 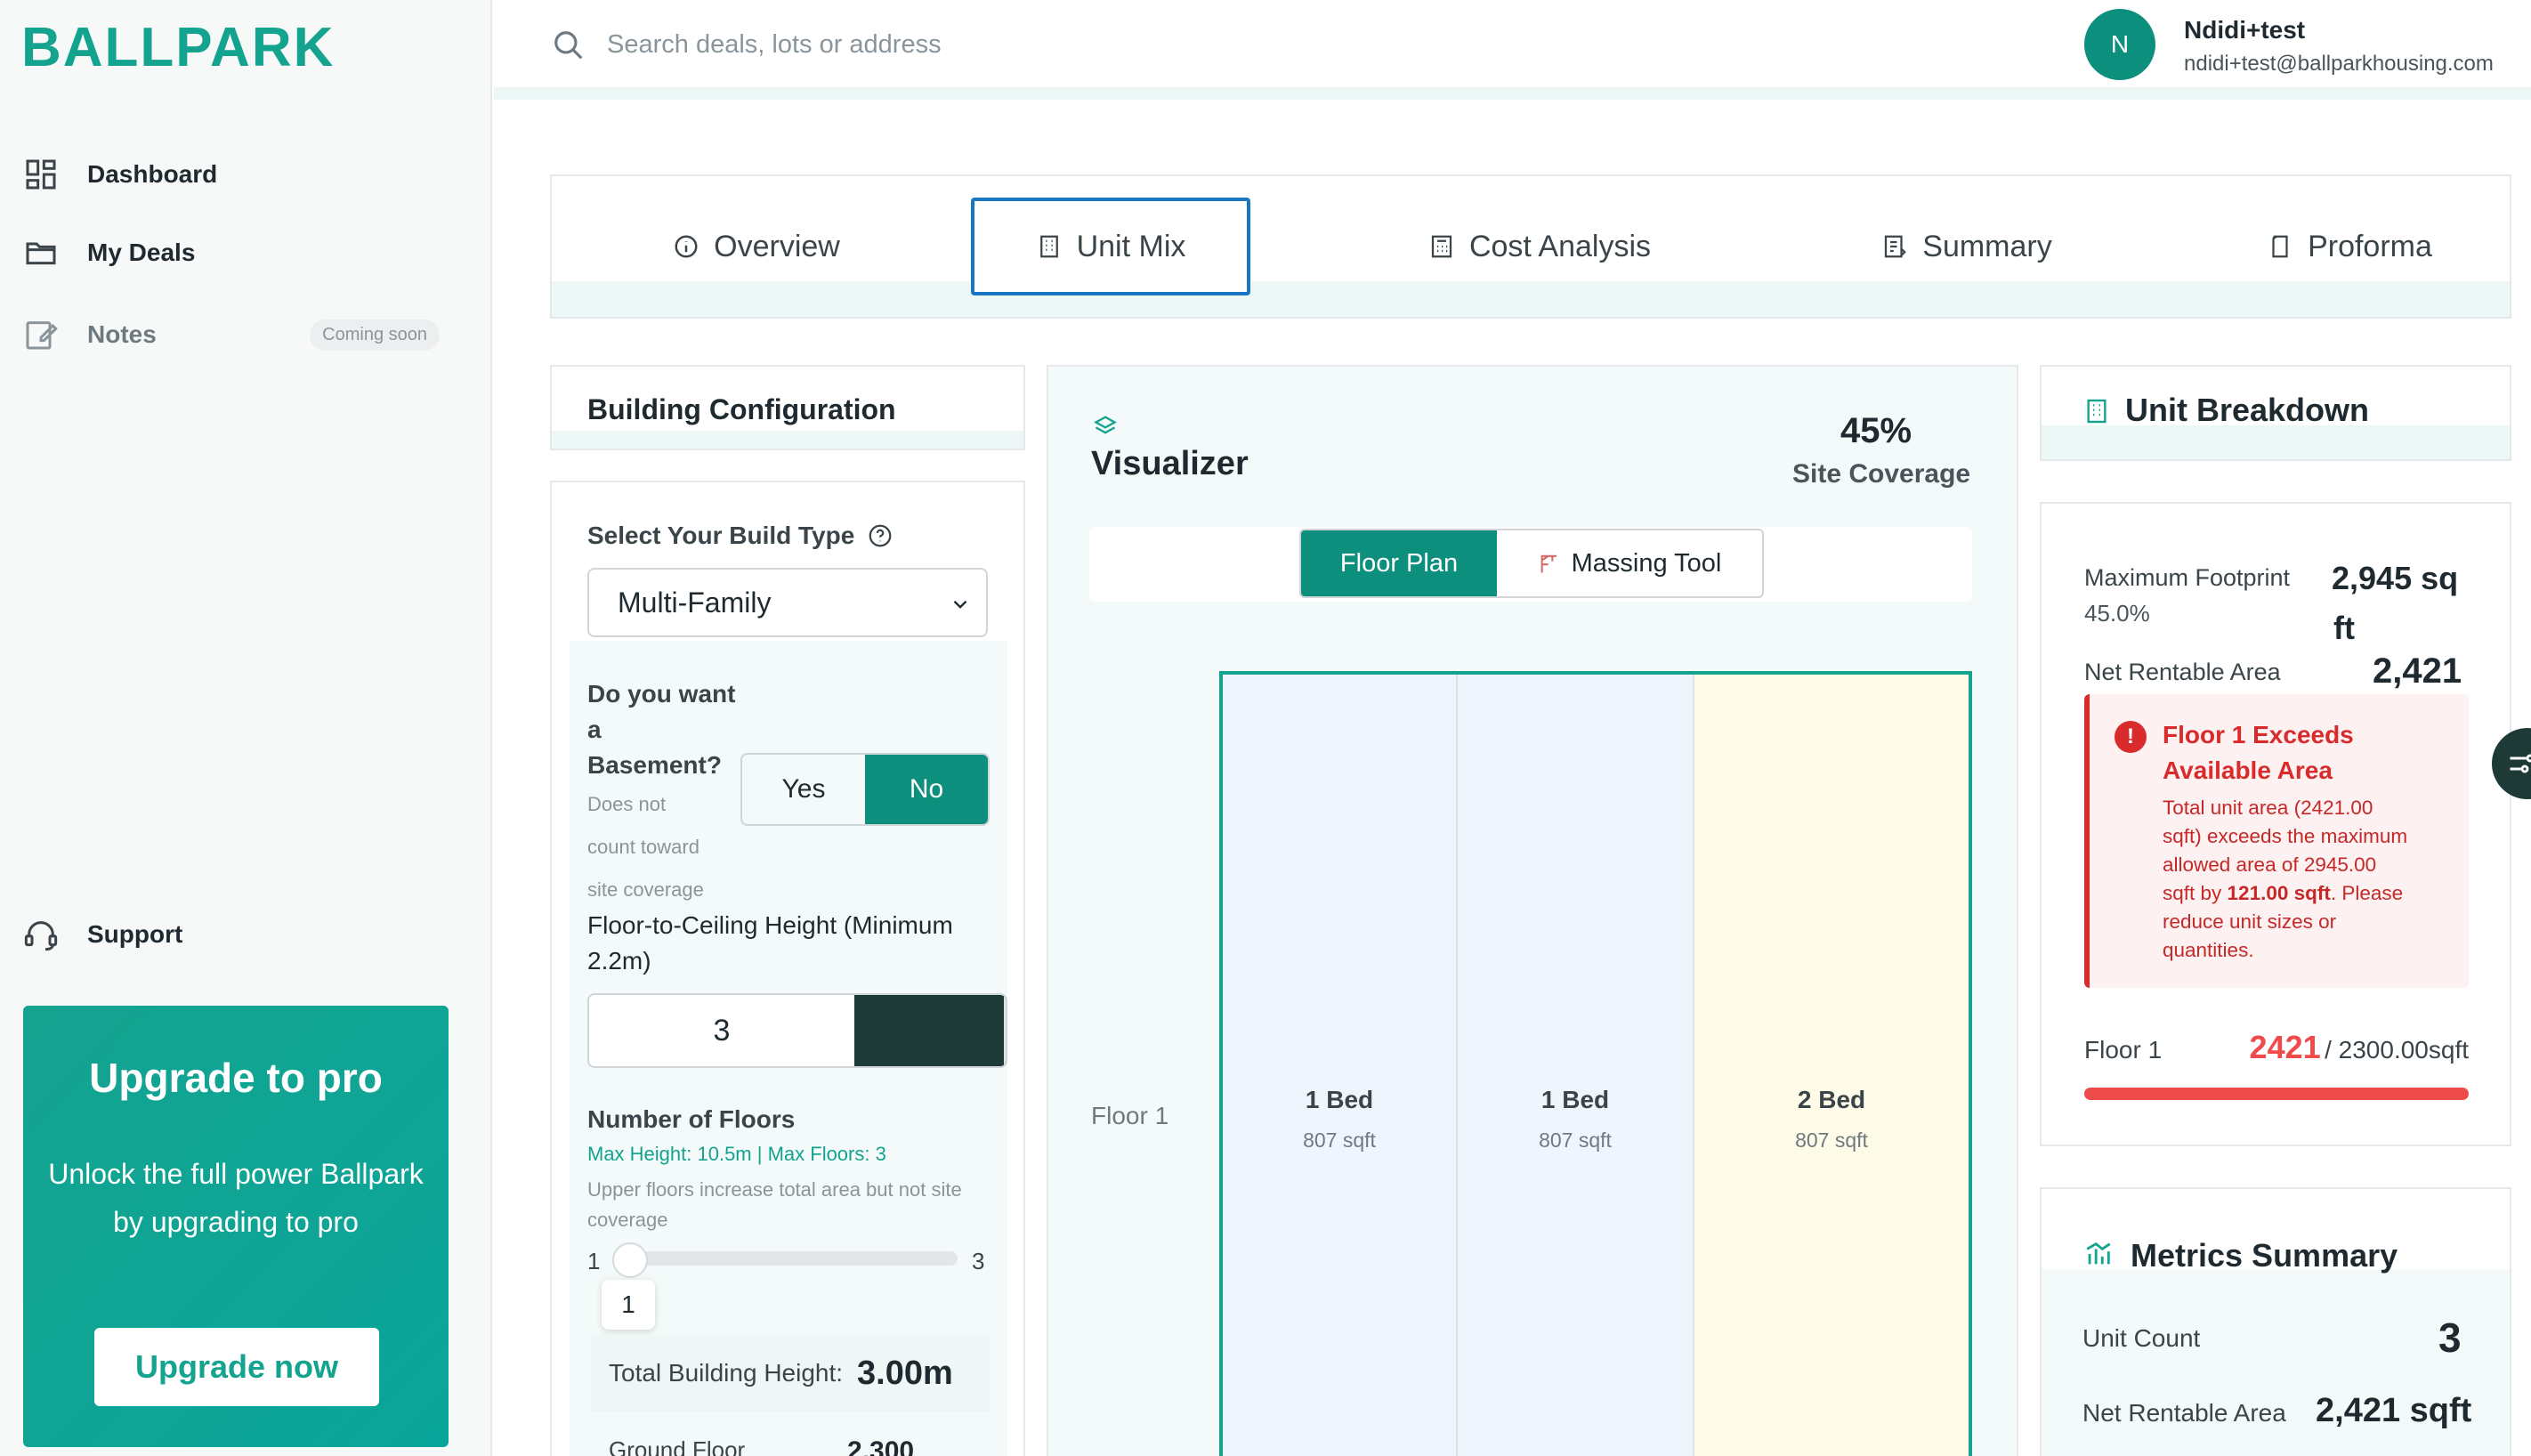 What do you see at coordinates (1130, 1115) in the screenshot?
I see `floor-label: Floor 1` at bounding box center [1130, 1115].